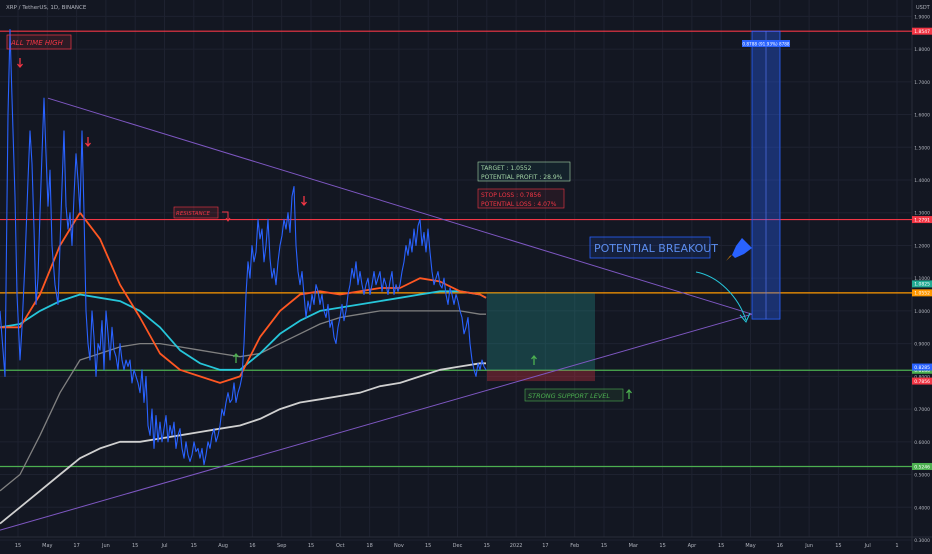 Image resolution: width=932 pixels, height=554 pixels. What do you see at coordinates (922, 116) in the screenshot?
I see `y-tick-label: 1.6000` at bounding box center [922, 116].